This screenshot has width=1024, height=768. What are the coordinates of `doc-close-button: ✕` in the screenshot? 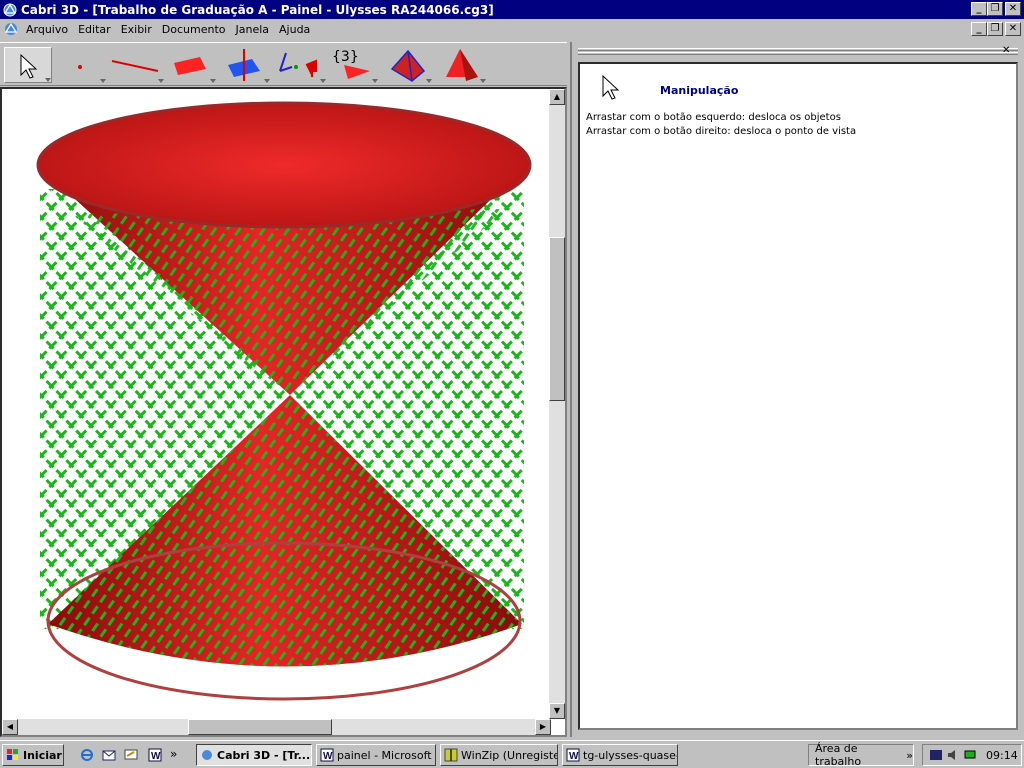 It's located at (1013, 29).